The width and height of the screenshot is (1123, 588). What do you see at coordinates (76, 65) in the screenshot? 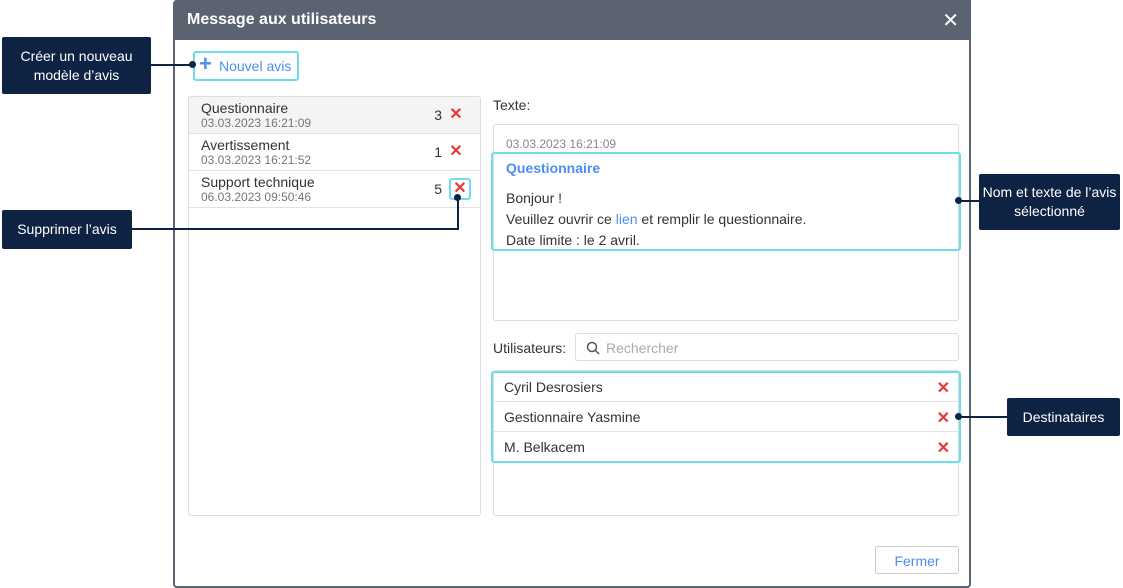
I see `callout-create: Créer un nouveau modèle d’avis` at bounding box center [76, 65].